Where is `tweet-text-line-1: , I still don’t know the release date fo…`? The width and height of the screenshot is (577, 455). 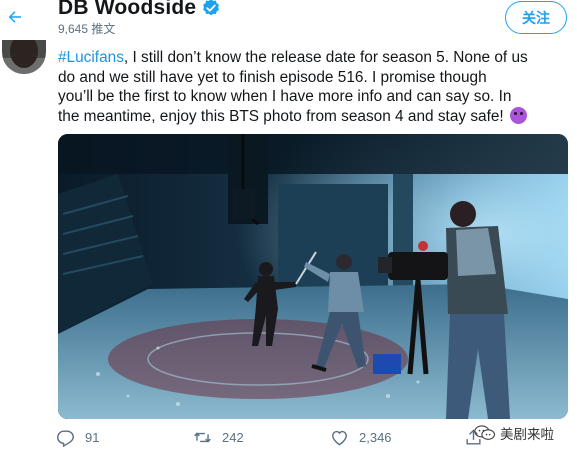 tweet-text-line-1: , I still don’t know the release date fo… is located at coordinates (325, 57).